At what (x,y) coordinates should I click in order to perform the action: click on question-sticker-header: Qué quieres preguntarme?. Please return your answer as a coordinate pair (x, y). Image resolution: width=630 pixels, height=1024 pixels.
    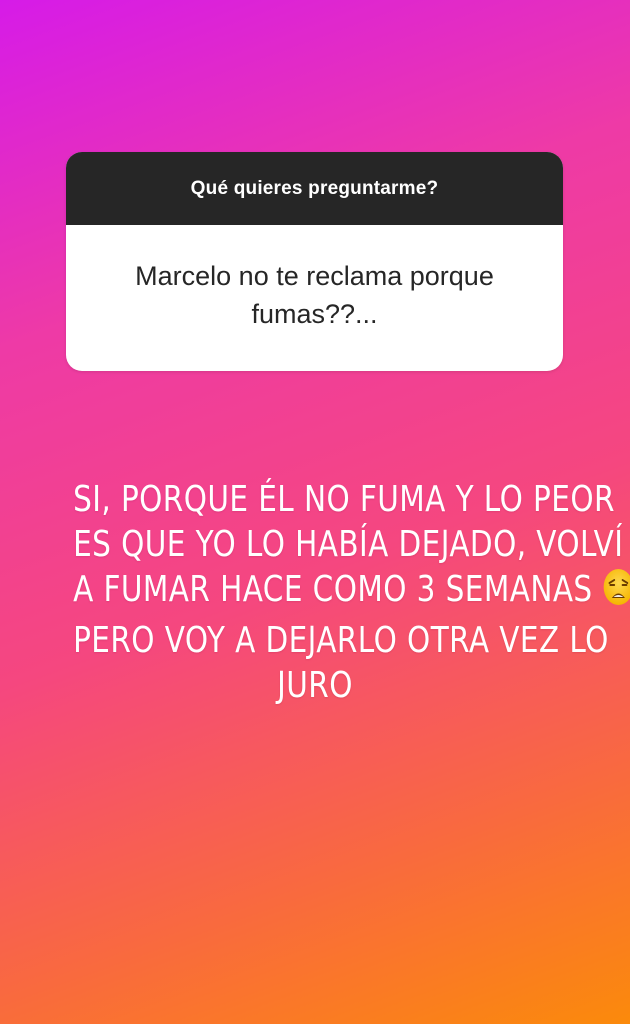
    Looking at the image, I should click on (314, 188).